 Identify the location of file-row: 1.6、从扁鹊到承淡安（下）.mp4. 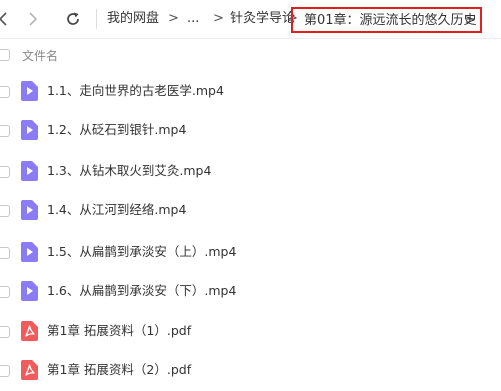
(250, 292).